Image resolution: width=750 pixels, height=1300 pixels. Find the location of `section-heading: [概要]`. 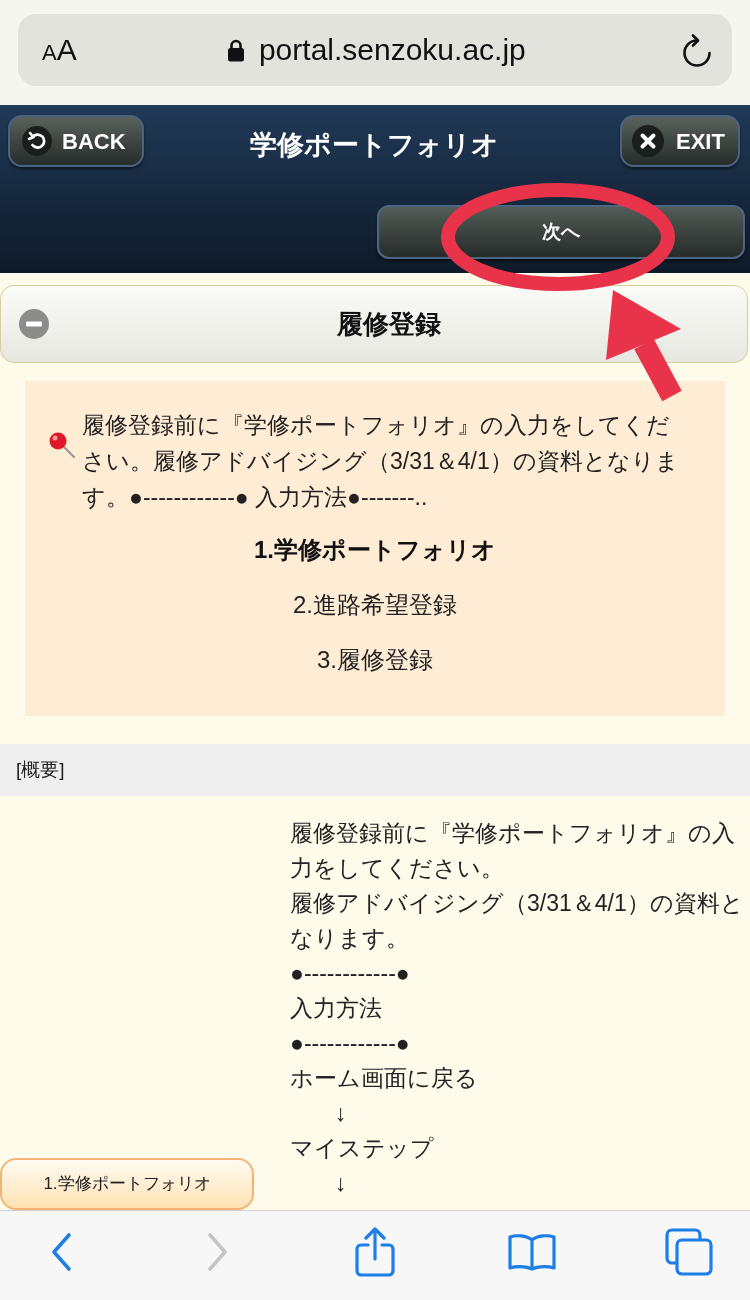

section-heading: [概要] is located at coordinates (375, 770).